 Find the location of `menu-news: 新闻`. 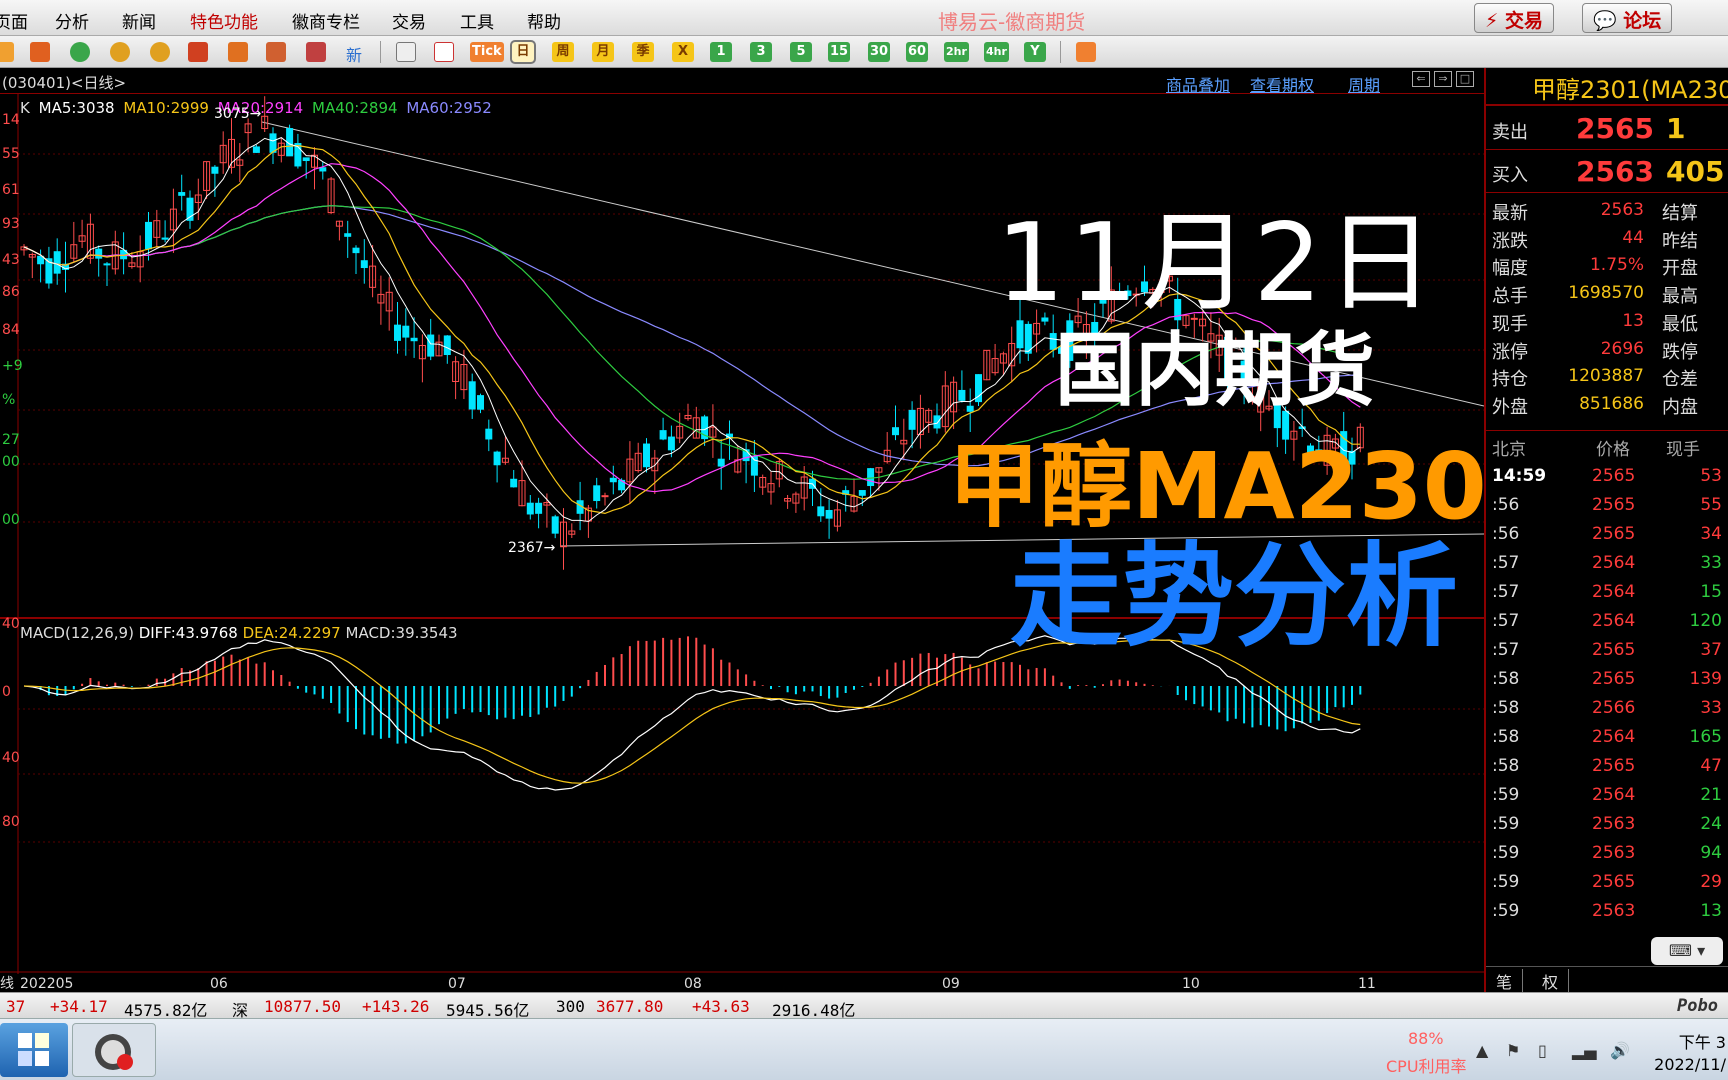

menu-news: 新闻 is located at coordinates (139, 20).